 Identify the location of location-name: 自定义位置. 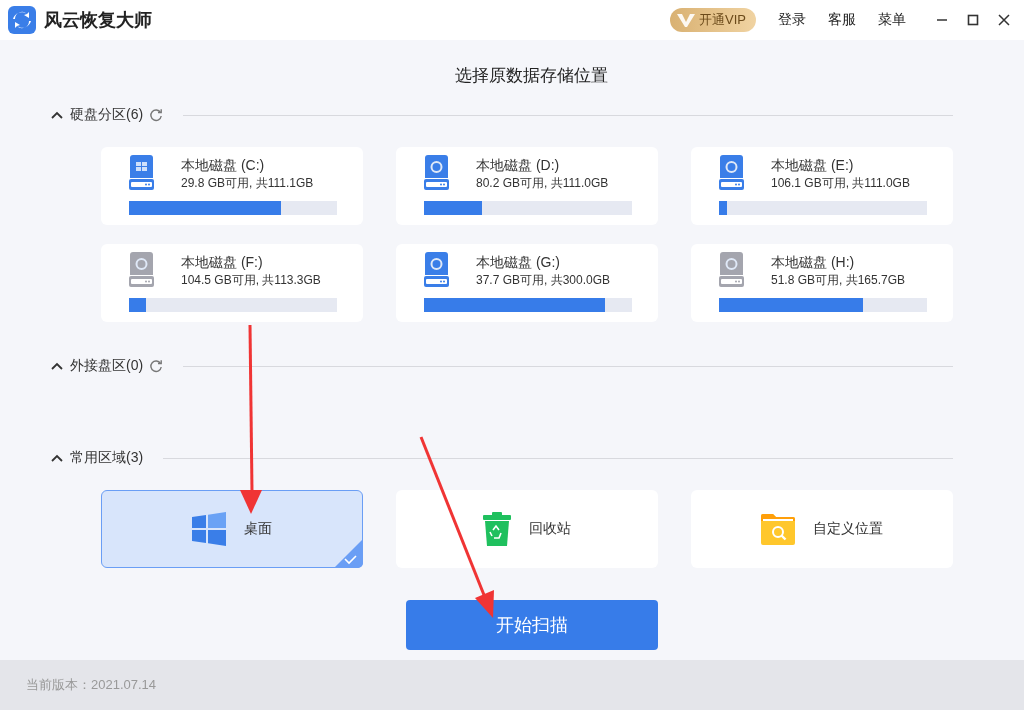
(848, 529).